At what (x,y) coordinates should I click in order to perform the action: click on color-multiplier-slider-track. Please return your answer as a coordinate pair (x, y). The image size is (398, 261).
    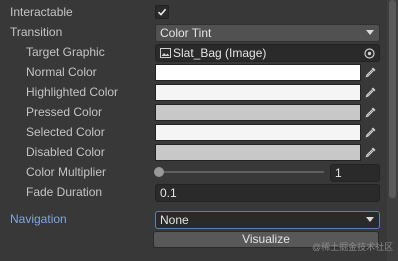
    Looking at the image, I should click on (241, 172).